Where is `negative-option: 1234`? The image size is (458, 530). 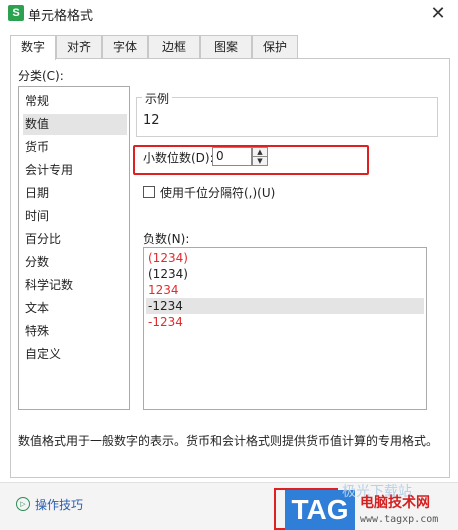 negative-option: 1234 is located at coordinates (285, 290).